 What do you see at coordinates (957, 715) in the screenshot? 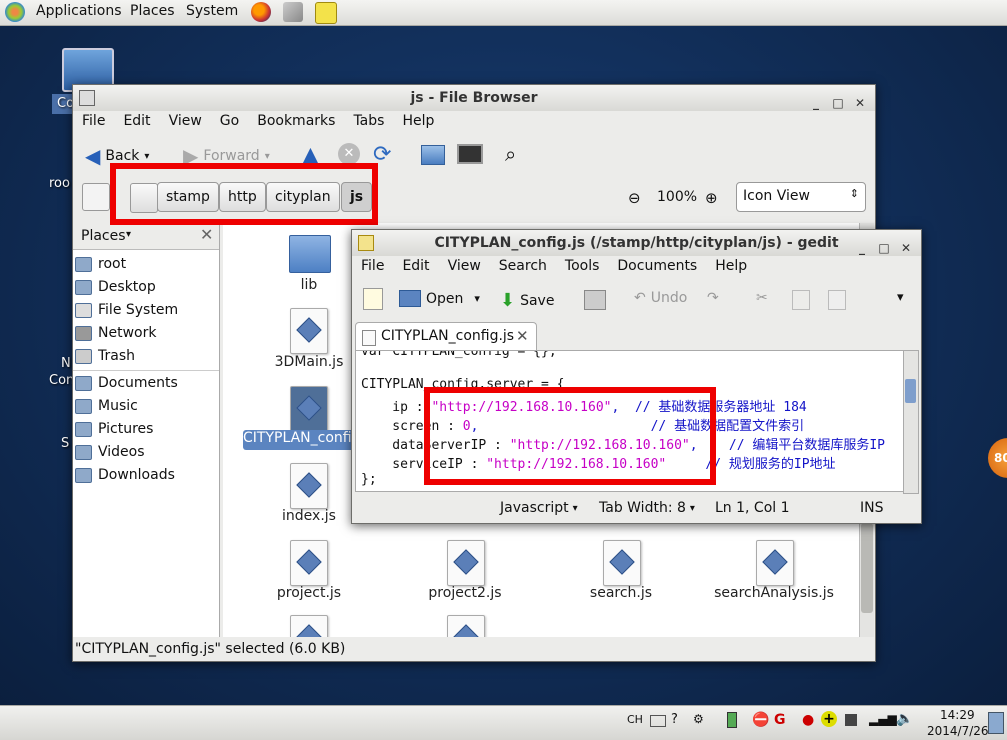
I see `clock-time: 14:29` at bounding box center [957, 715].